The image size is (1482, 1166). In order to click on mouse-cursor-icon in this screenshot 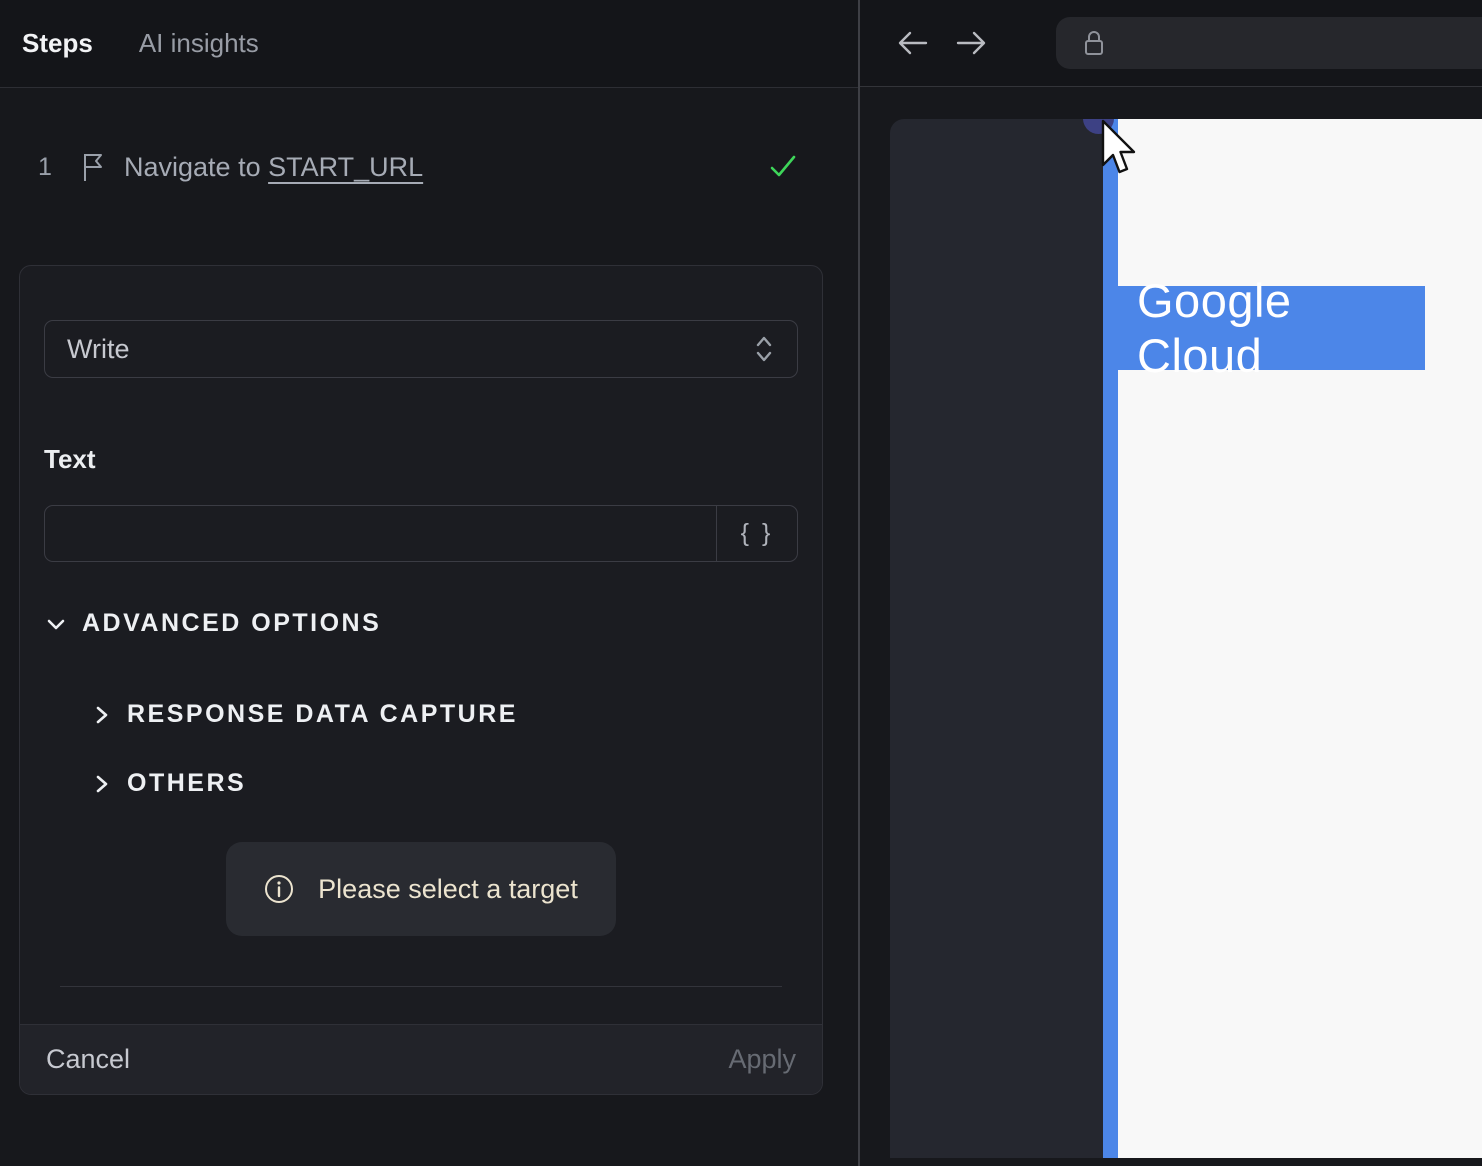, I will do `click(1118, 146)`.